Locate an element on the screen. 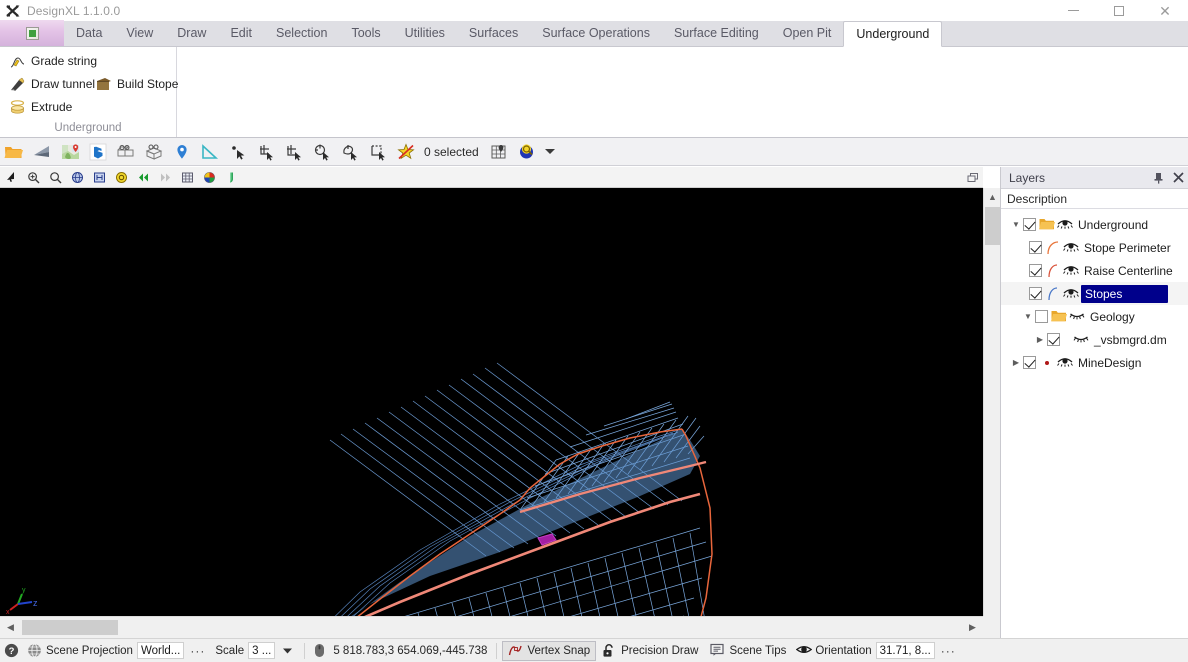 This screenshot has height=662, width=1188. layer-row-stope-perimeter: Stope Perimeter is located at coordinates (1094, 247).